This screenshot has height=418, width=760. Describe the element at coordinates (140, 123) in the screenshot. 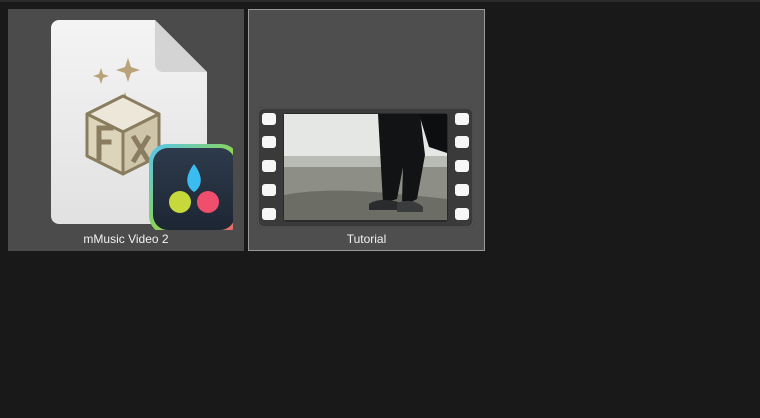

I see `resolve-fx-project-file-icon` at that location.